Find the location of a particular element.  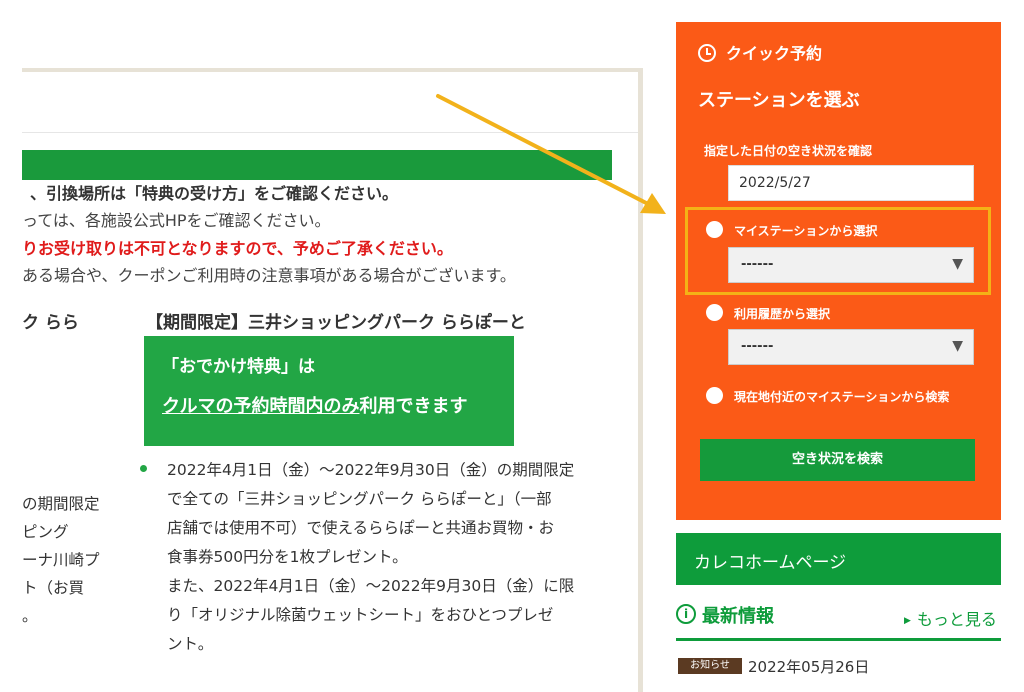

careco-home-link: カレコホームページ is located at coordinates (838, 559).